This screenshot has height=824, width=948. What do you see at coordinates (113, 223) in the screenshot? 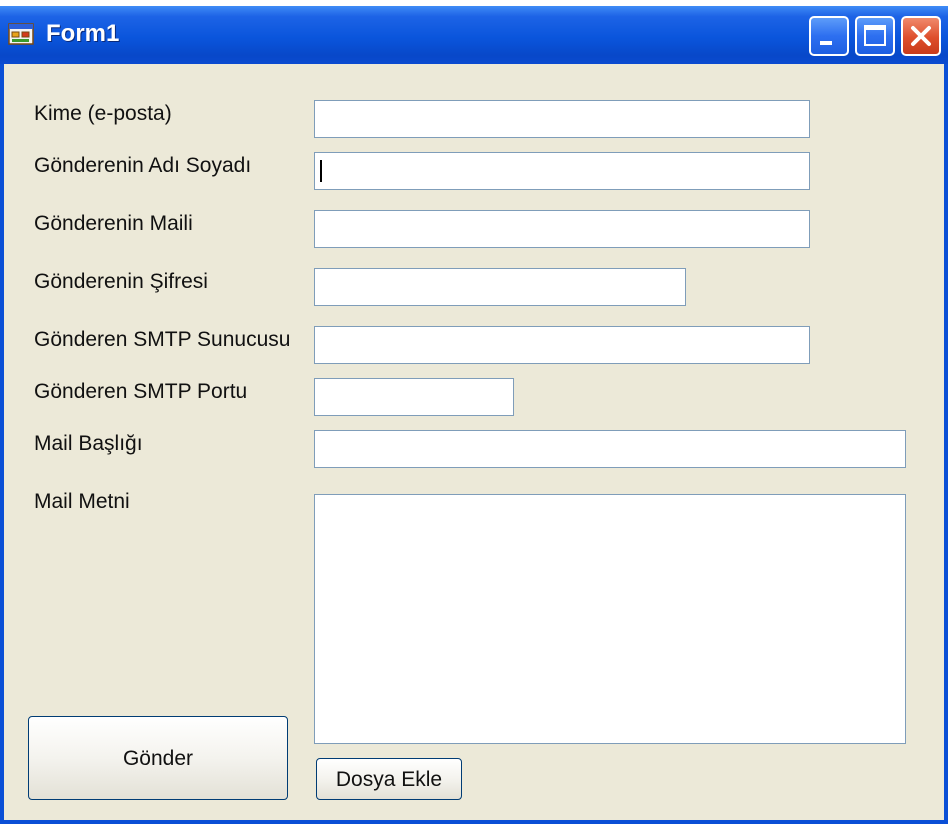
I see `label-sender-email: Gönderenin Maili` at bounding box center [113, 223].